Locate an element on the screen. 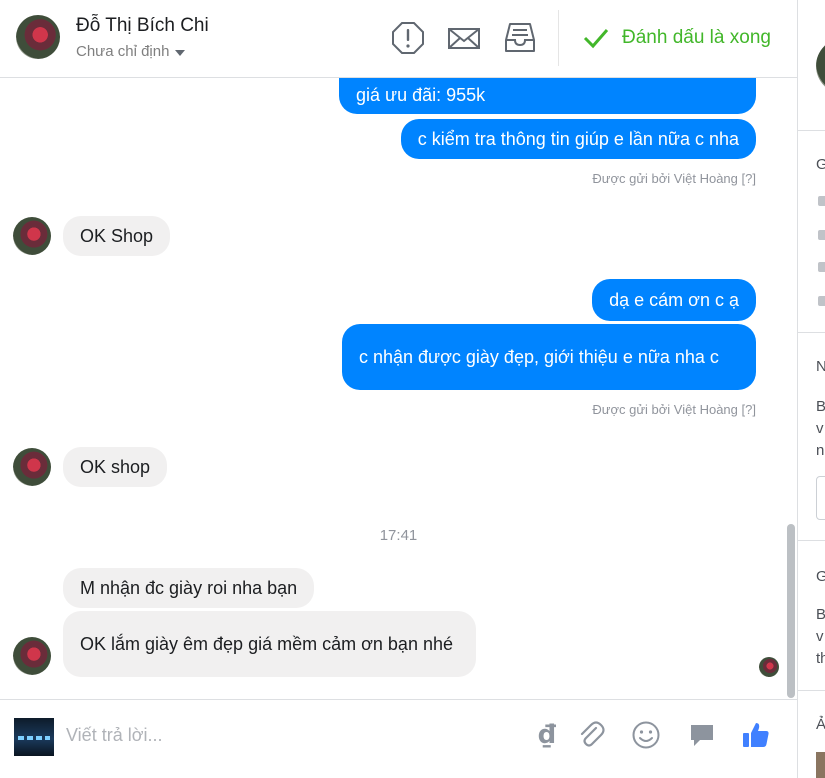 Image resolution: width=825 pixels, height=778 pixels. mark-unread-button is located at coordinates (464, 38).